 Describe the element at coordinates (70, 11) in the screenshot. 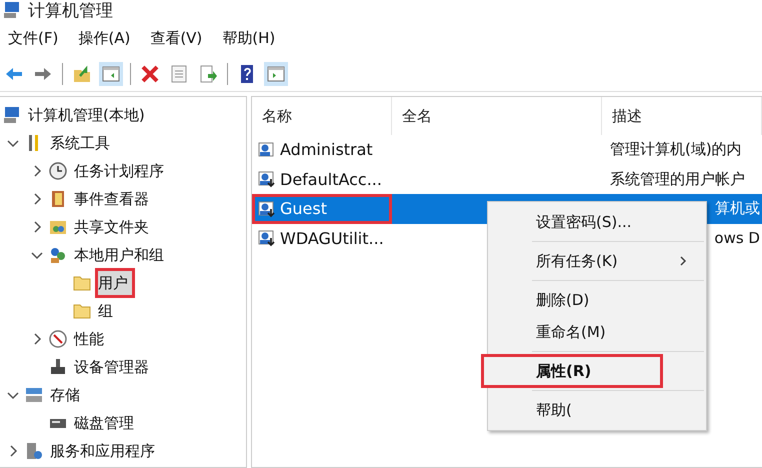

I see `window-title: 计算机管理` at that location.